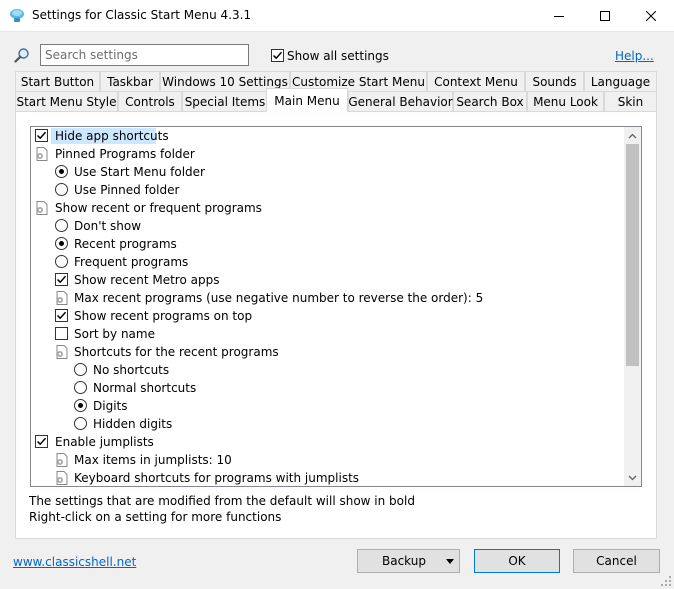 Image resolution: width=674 pixels, height=589 pixels. I want to click on backup-button: Backup, so click(408, 561).